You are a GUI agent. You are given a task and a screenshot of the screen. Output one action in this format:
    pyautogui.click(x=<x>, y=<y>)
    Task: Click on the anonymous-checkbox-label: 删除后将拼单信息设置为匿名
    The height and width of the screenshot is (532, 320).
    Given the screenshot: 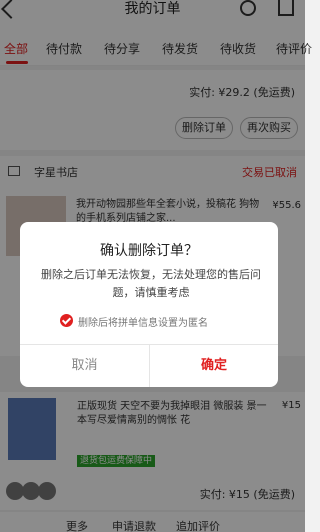 What is the action you would take?
    pyautogui.click(x=143, y=321)
    